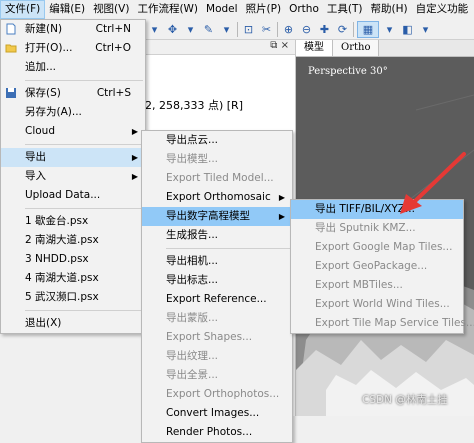 The image size is (474, 443). Describe the element at coordinates (172, 29) in the screenshot. I see `move-icon: ✥` at that location.